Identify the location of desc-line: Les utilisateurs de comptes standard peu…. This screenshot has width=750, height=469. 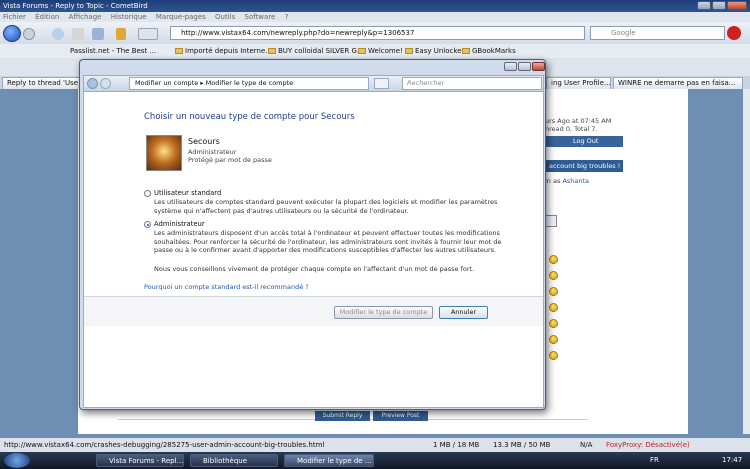
(326, 202).